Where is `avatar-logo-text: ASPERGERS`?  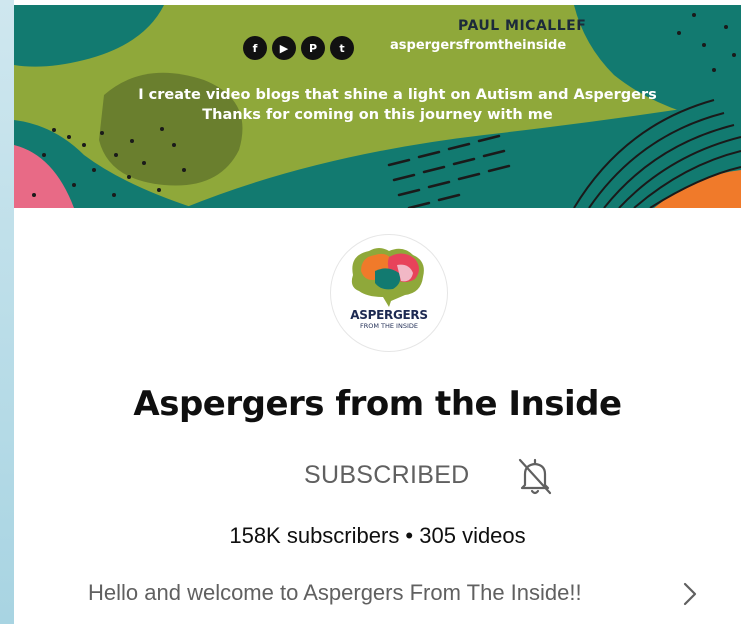 avatar-logo-text: ASPERGERS is located at coordinates (389, 315).